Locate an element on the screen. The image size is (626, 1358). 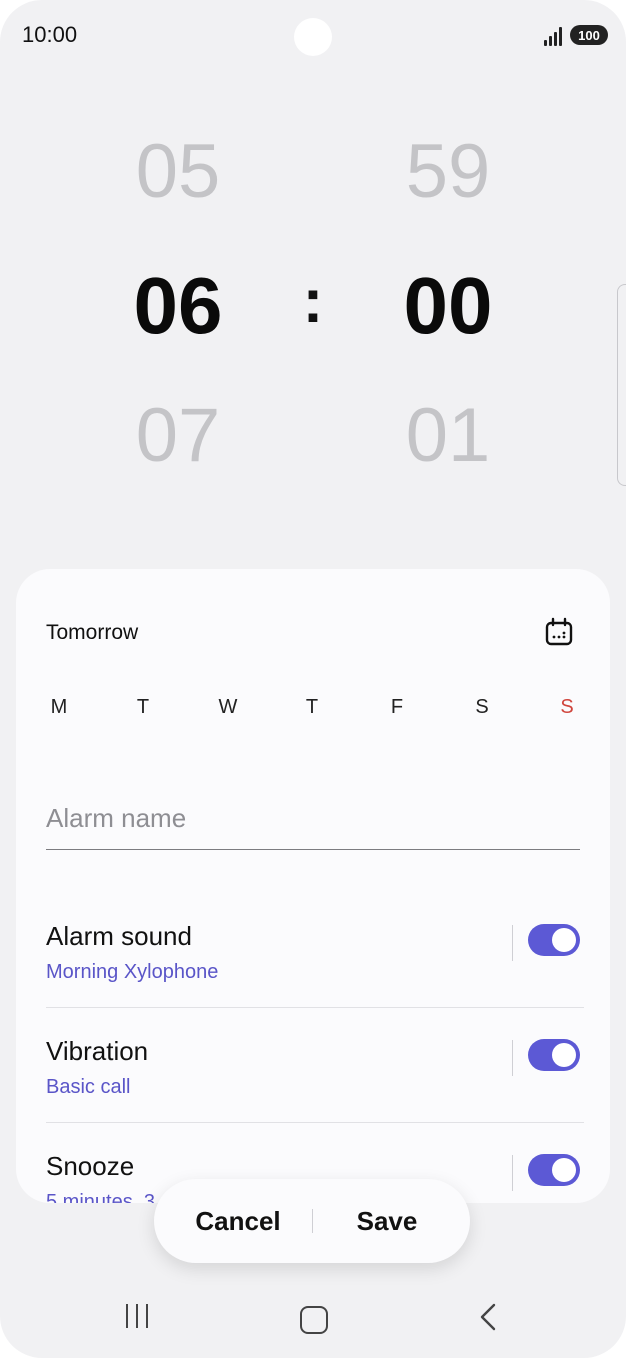
alarm-sound-row: Alarm sound Morning Xylophone is located at coordinates (315, 966).